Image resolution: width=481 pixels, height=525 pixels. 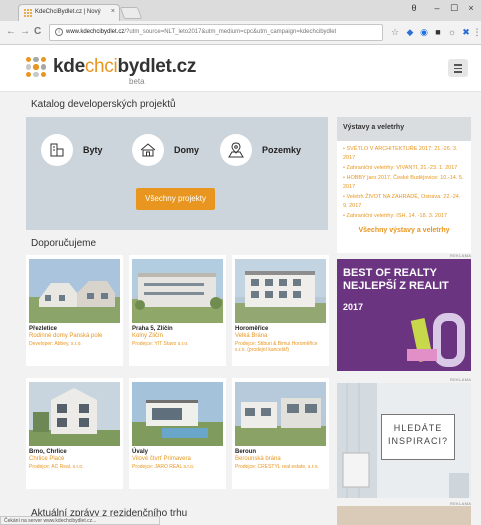 What do you see at coordinates (25, 31) in the screenshot?
I see `forward-icon: →` at bounding box center [25, 31].